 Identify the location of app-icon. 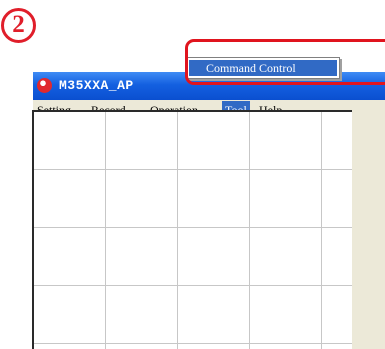
(44, 85).